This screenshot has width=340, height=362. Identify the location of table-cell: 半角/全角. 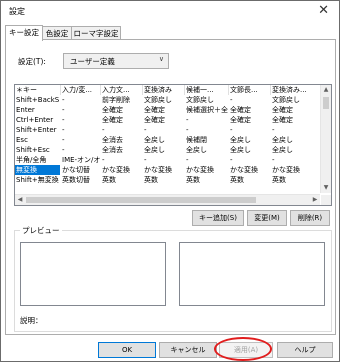
(37, 160).